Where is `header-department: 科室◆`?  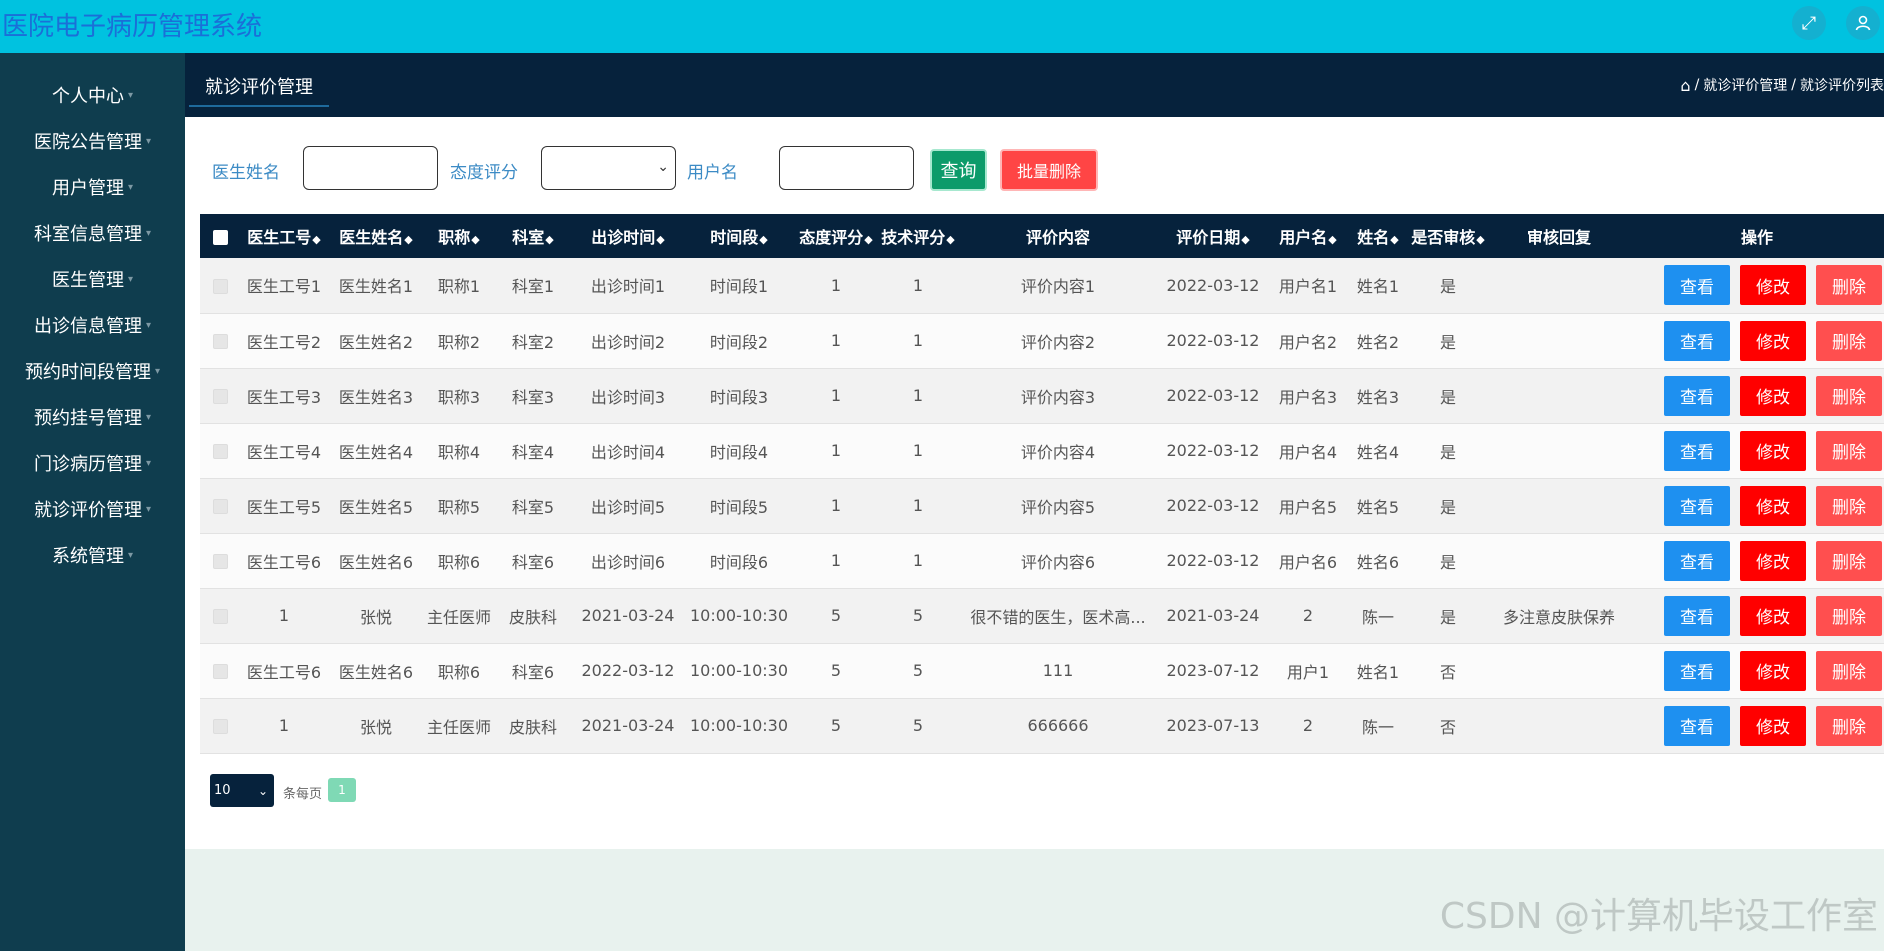
header-department: 科室◆ is located at coordinates (533, 236).